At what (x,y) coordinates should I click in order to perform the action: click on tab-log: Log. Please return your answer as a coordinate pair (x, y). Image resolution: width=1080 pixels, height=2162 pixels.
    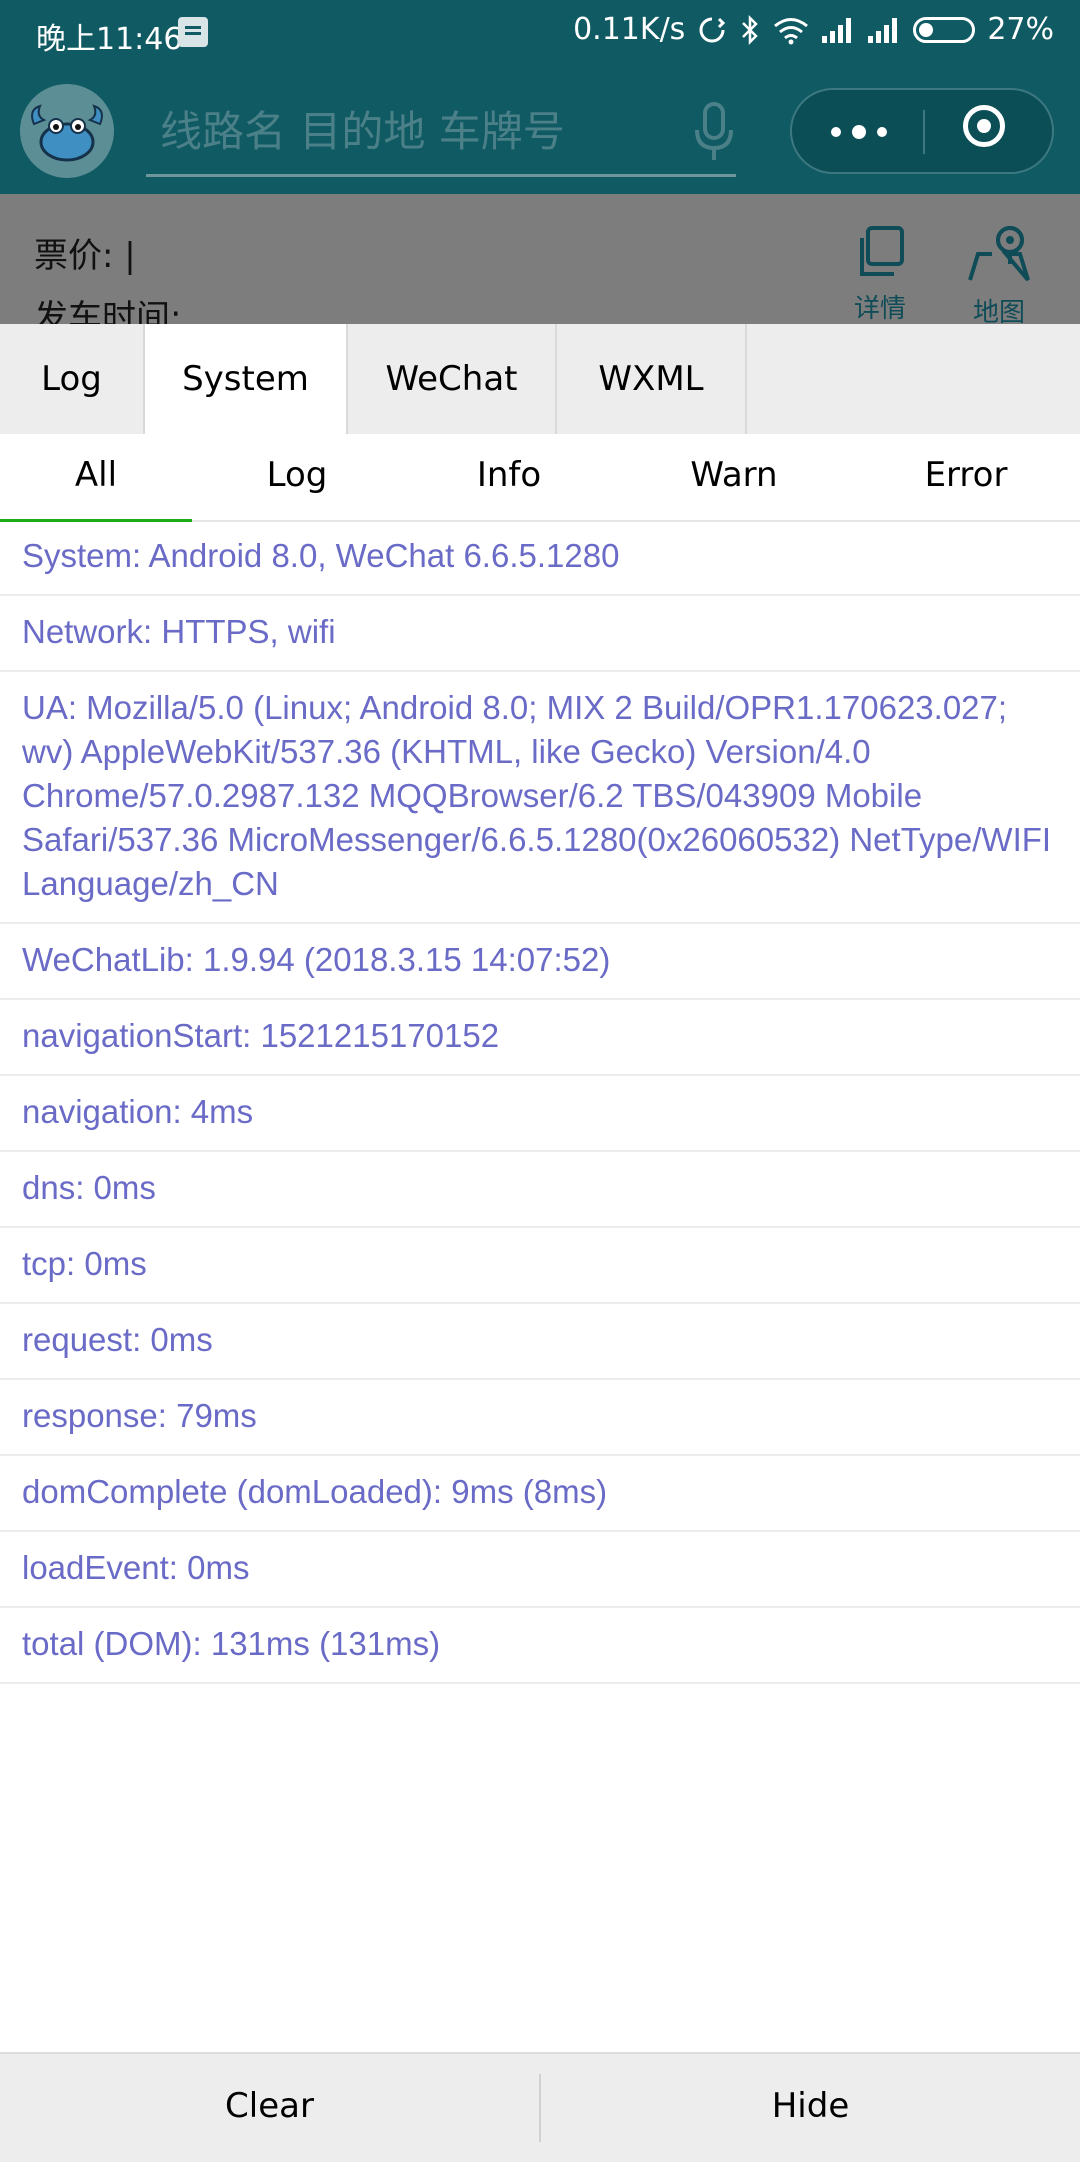
    Looking at the image, I should click on (72, 379).